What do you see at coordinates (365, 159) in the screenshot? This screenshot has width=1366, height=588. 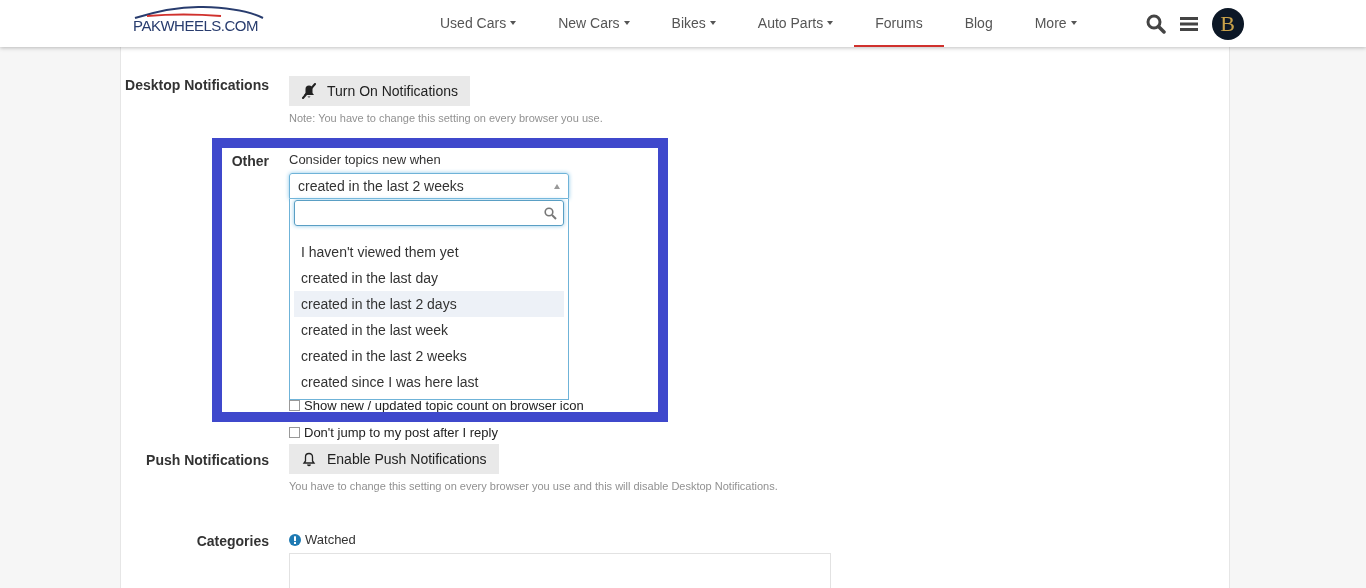 I see `field-label: Consider topics new when` at bounding box center [365, 159].